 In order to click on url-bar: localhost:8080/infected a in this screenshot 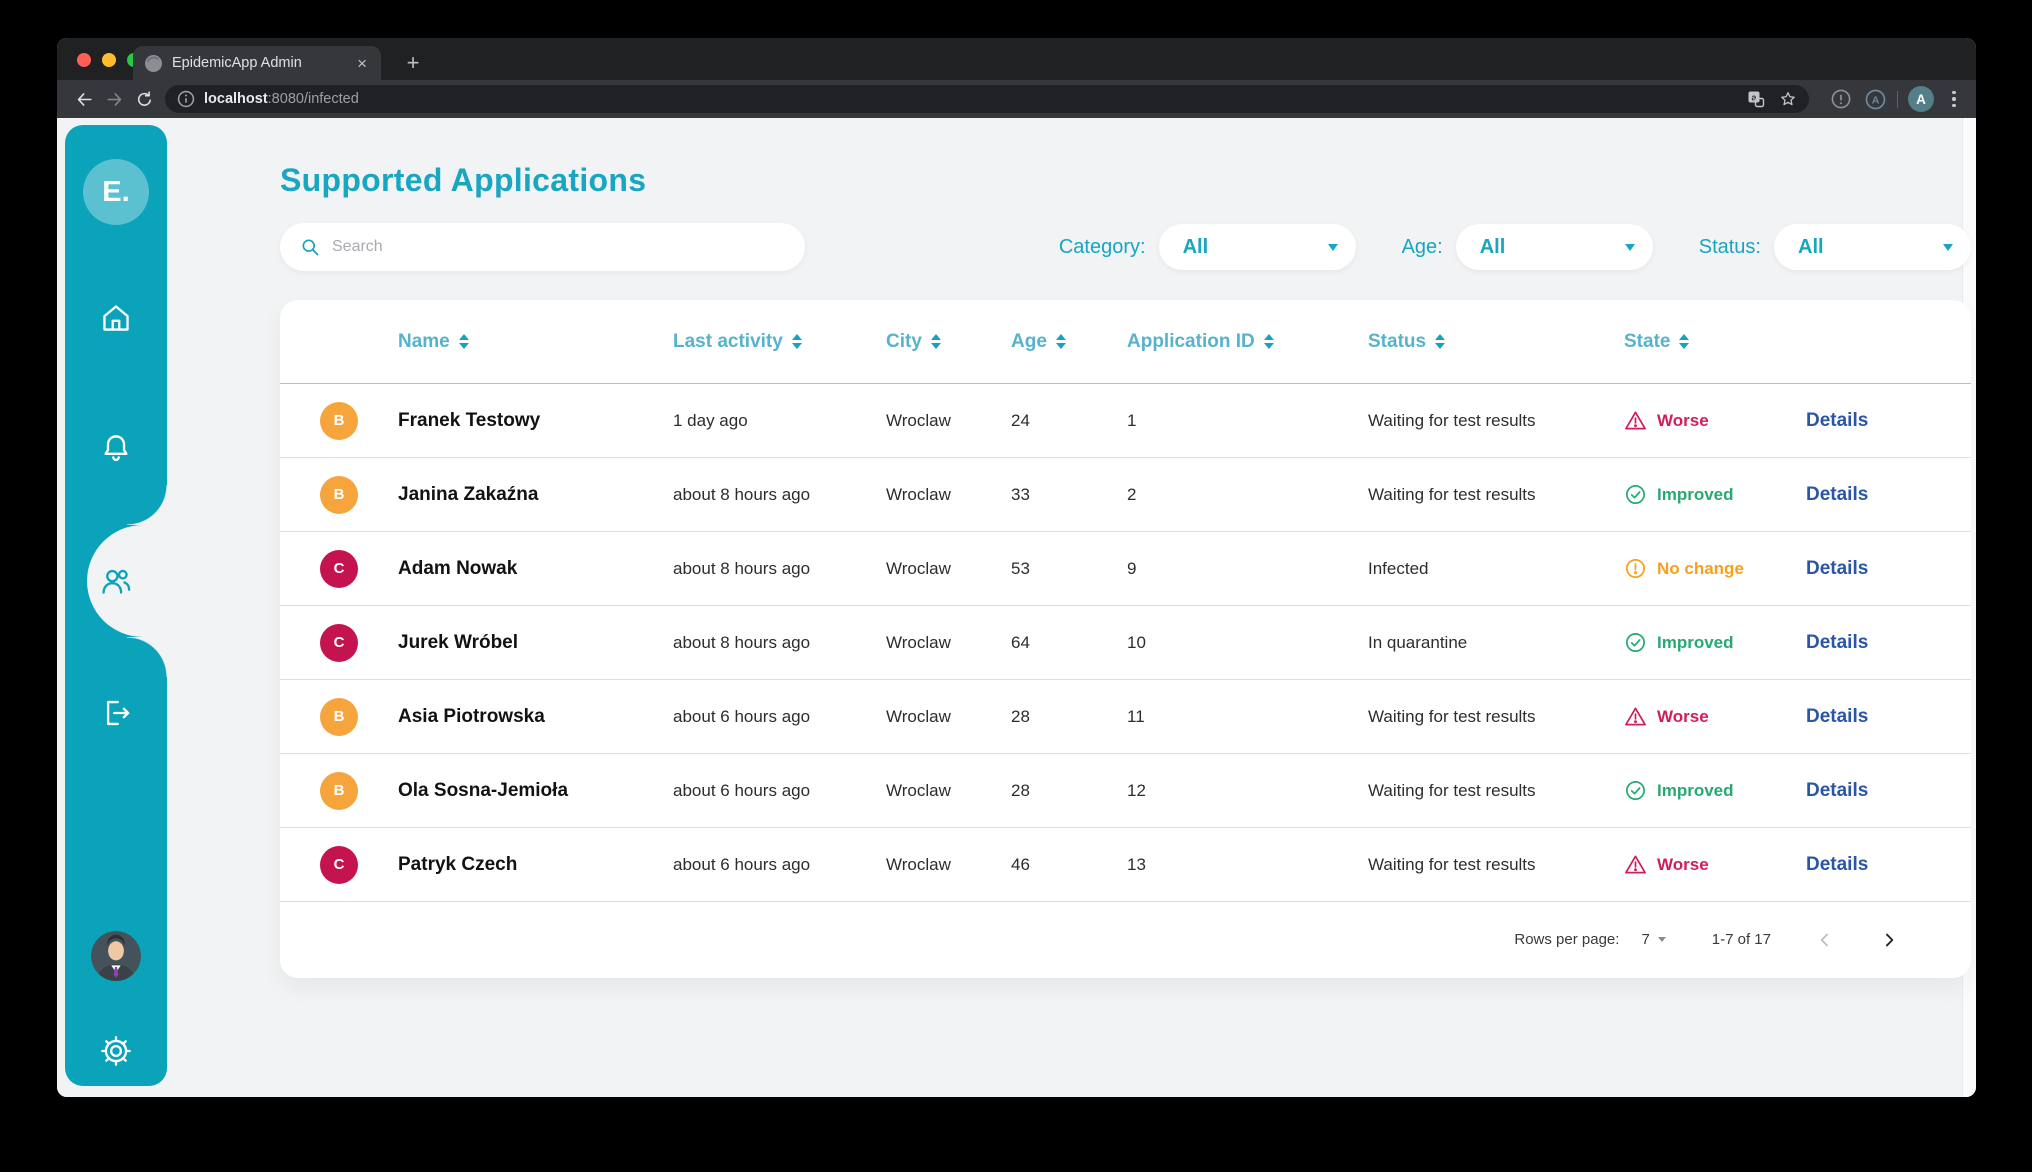, I will do `click(987, 99)`.